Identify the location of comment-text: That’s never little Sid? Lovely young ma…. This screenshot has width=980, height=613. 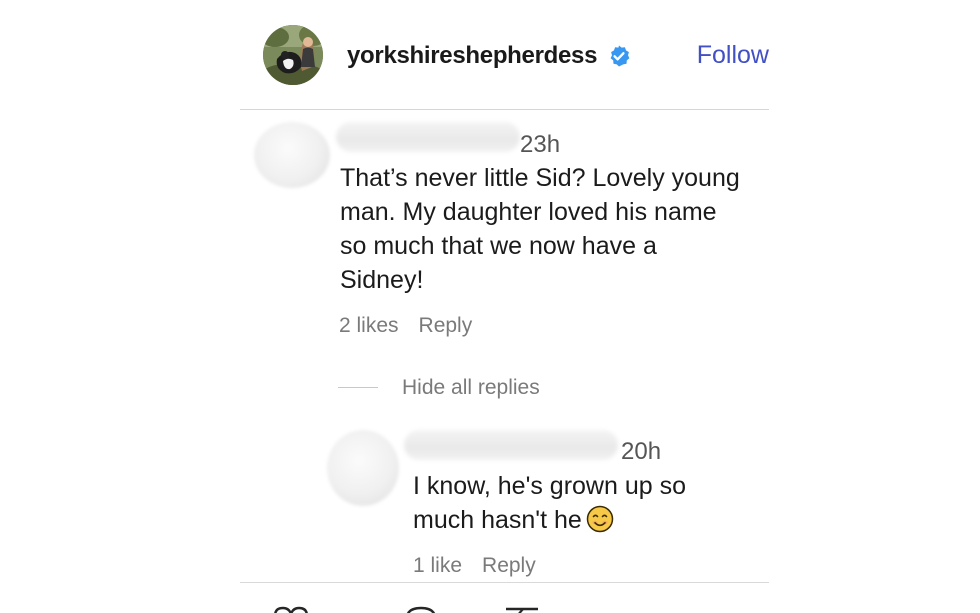
(540, 229).